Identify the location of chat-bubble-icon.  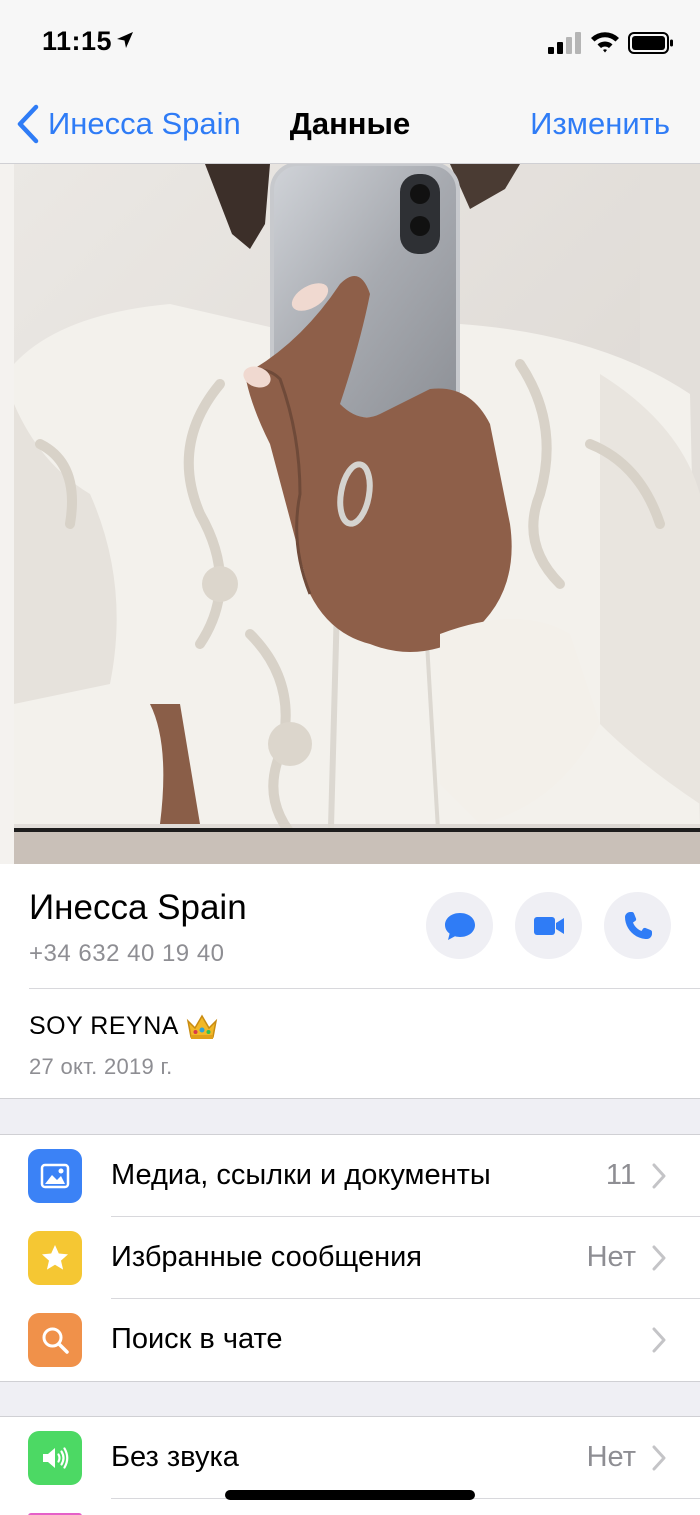
(459, 926).